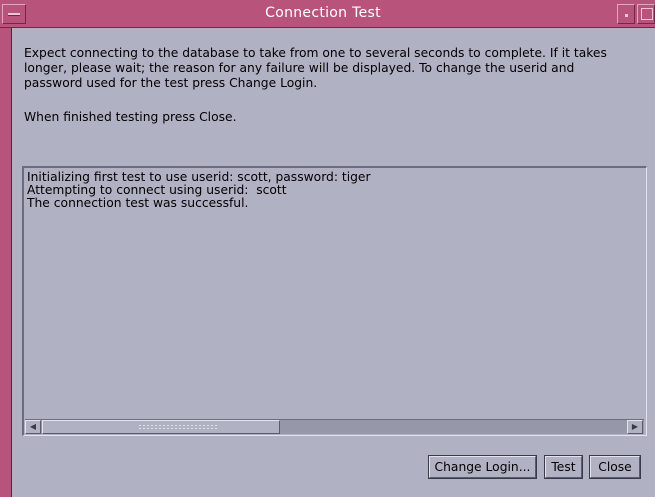 The image size is (655, 497). What do you see at coordinates (563, 467) in the screenshot?
I see `test-button: Test` at bounding box center [563, 467].